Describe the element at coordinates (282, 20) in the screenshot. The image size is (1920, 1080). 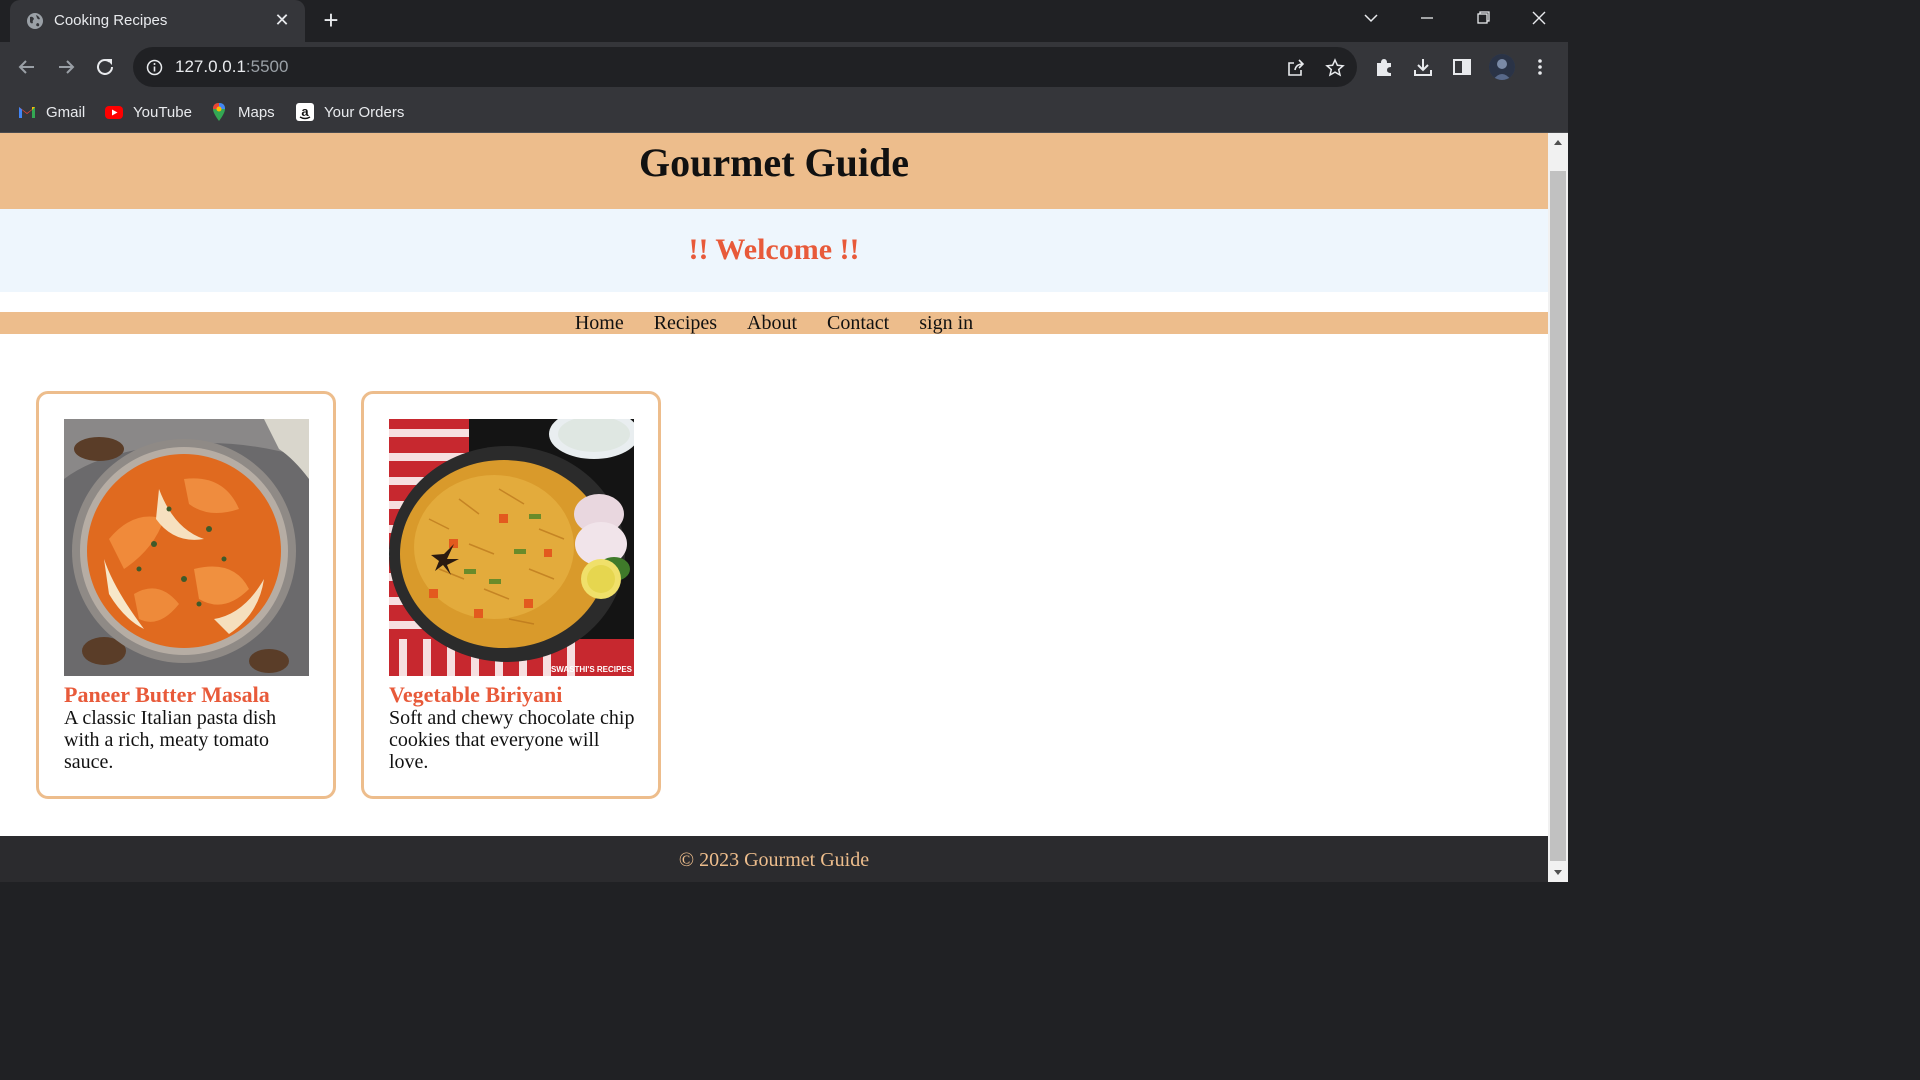
I see `close-icon: ✕` at that location.